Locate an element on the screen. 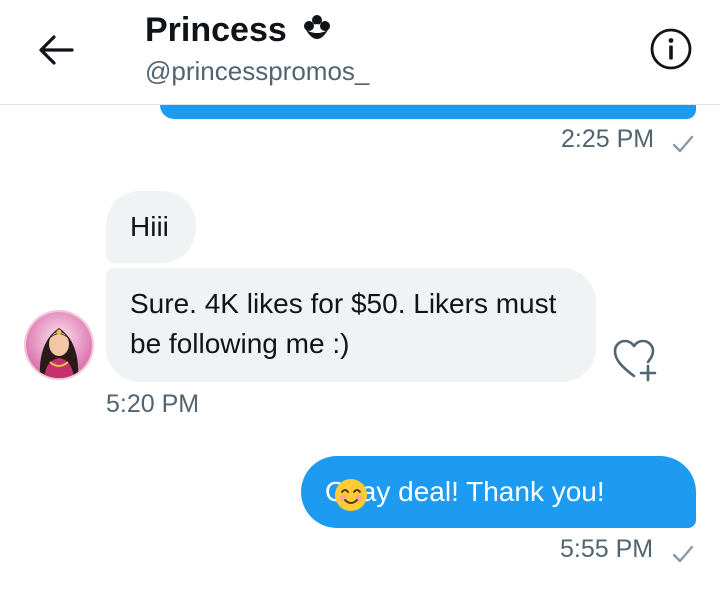 The height and width of the screenshot is (602, 720). smiling-face-emoji is located at coordinates (351, 495).